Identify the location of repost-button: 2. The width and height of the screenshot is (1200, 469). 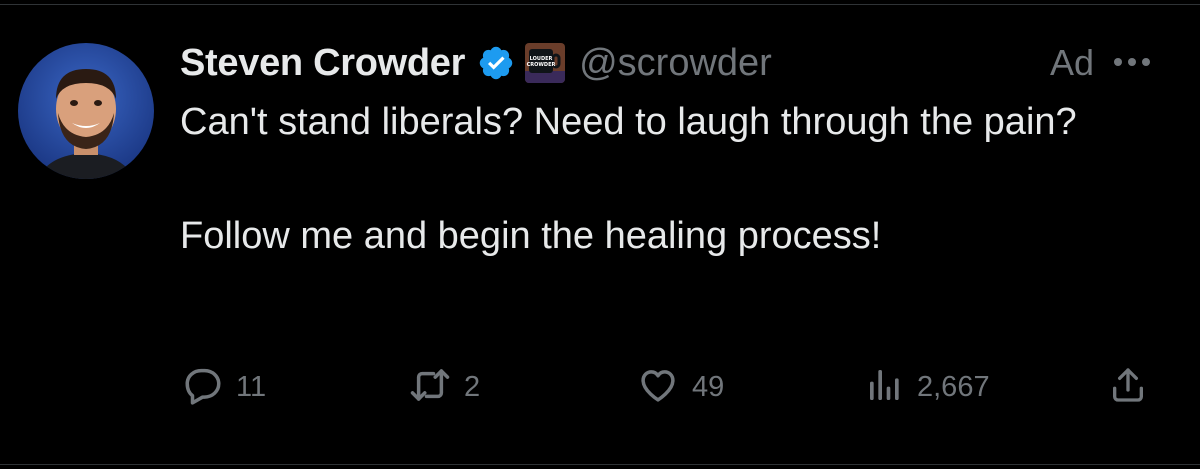
(444, 387).